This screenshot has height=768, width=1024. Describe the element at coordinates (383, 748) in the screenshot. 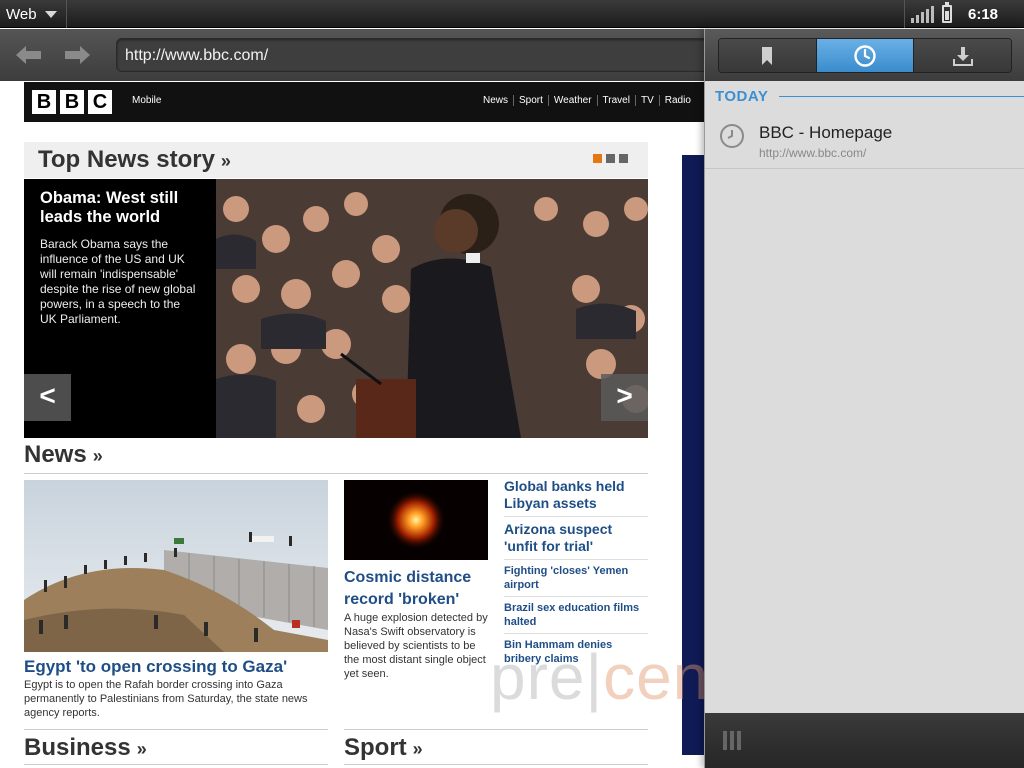

I see `sport-heading: Sport»` at that location.